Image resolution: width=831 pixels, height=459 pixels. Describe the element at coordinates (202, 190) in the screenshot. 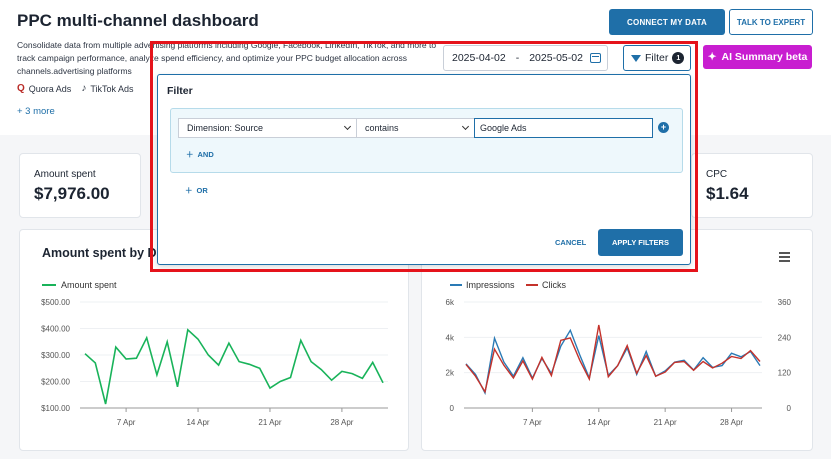

I see `or-label: OR` at that location.